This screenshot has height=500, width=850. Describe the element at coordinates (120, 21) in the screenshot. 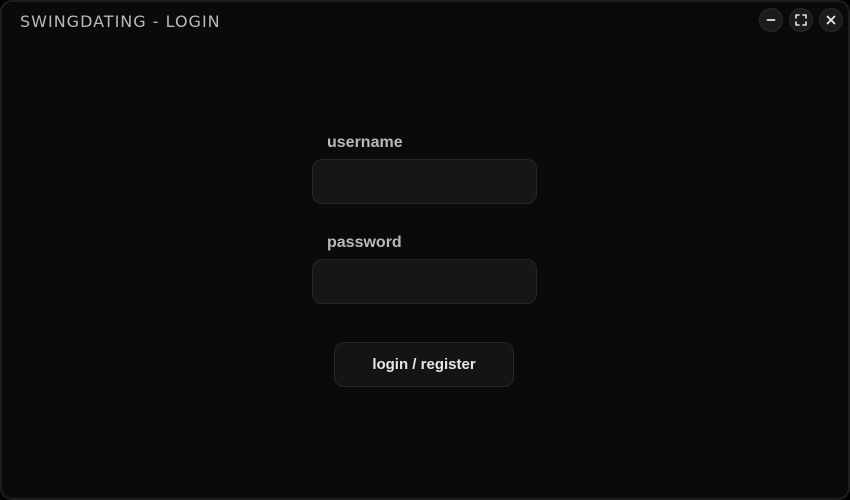

I see `window-title: SWINGDATING - LOGIN` at that location.